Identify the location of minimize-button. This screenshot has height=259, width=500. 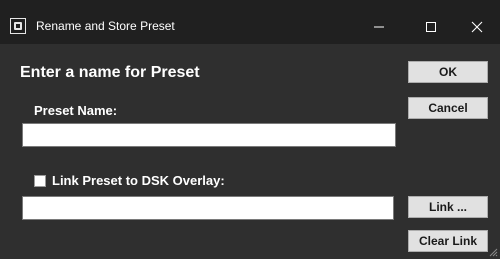
(379, 27).